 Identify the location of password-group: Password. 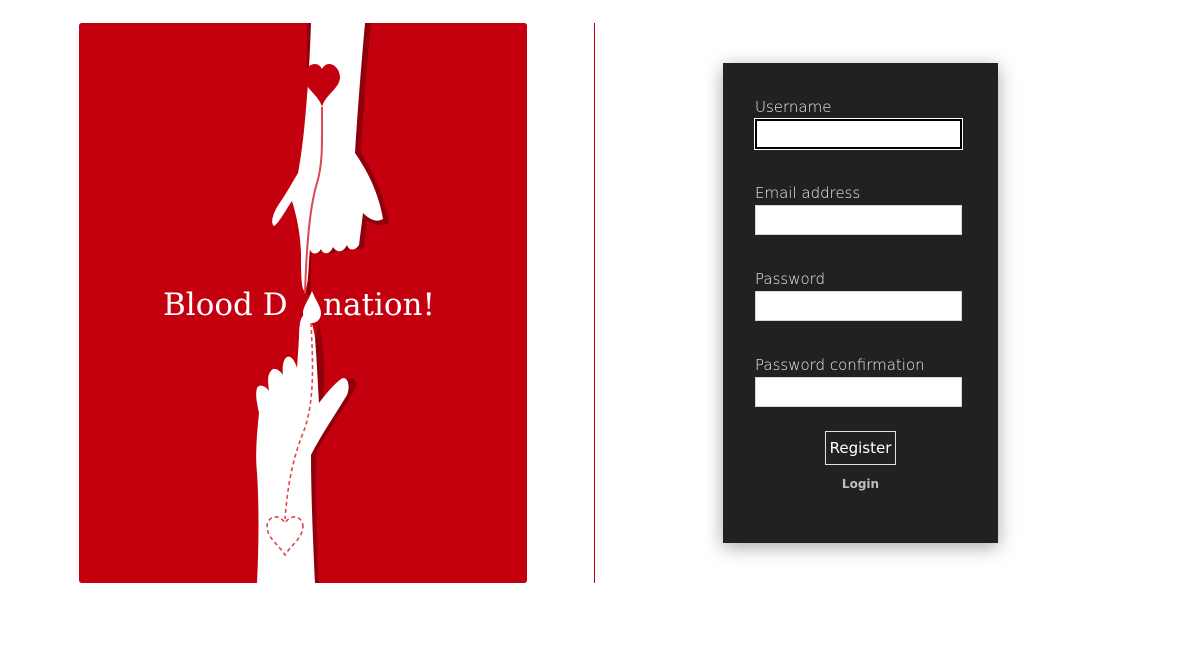
(858, 295).